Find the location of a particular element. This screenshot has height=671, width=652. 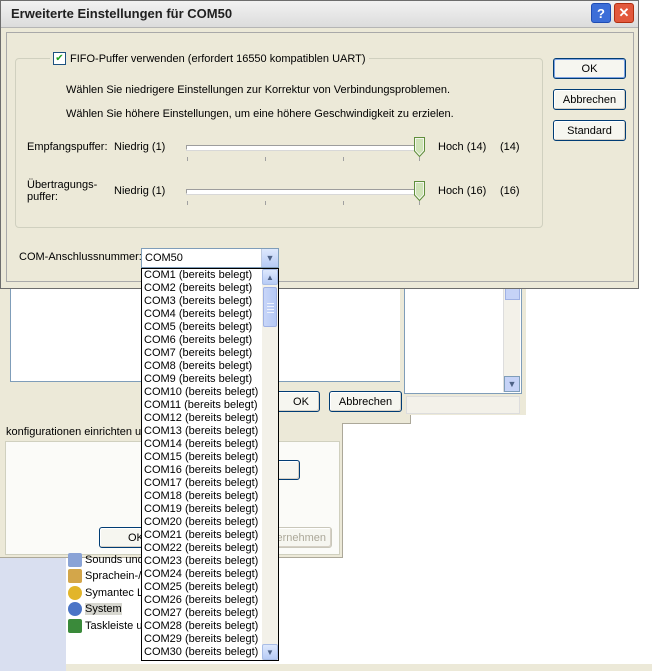

tree-item-system: System is located at coordinates (95, 609).